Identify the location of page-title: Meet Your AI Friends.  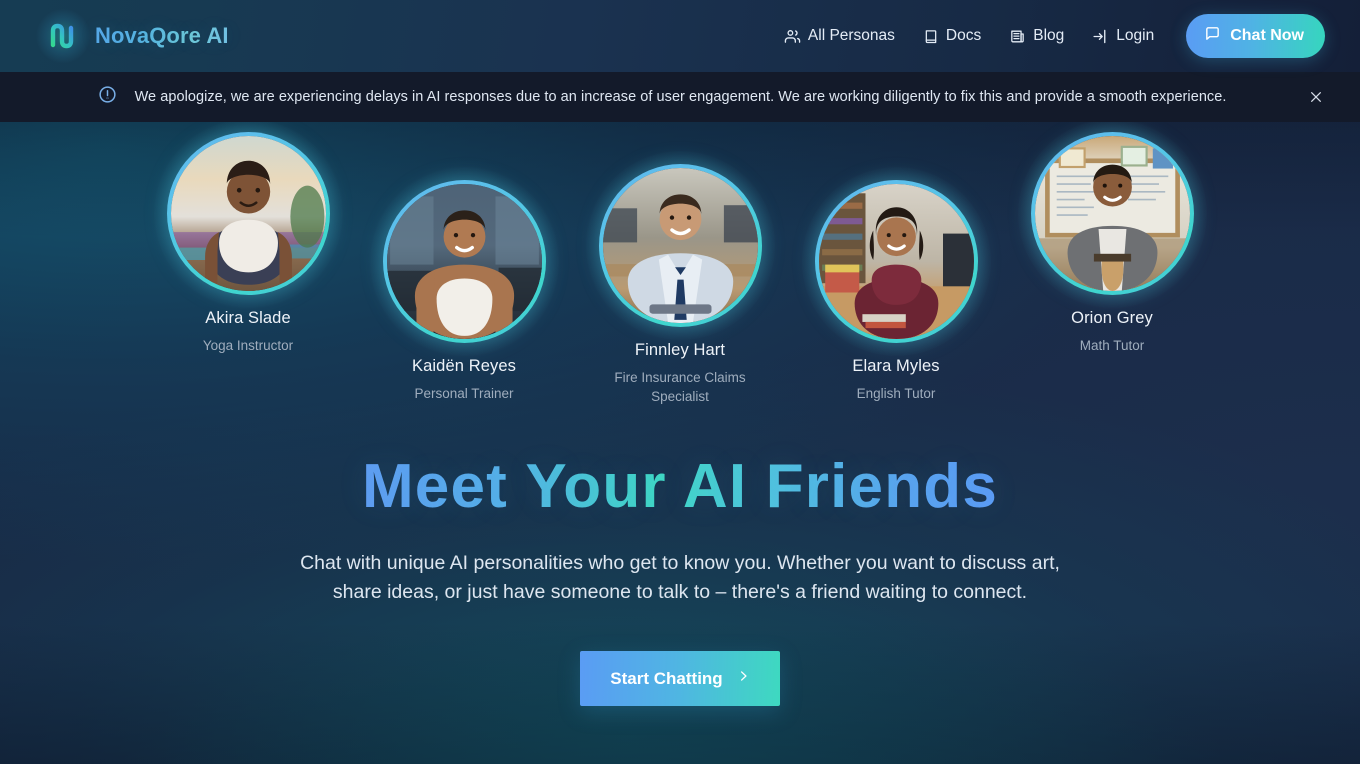
(680, 486).